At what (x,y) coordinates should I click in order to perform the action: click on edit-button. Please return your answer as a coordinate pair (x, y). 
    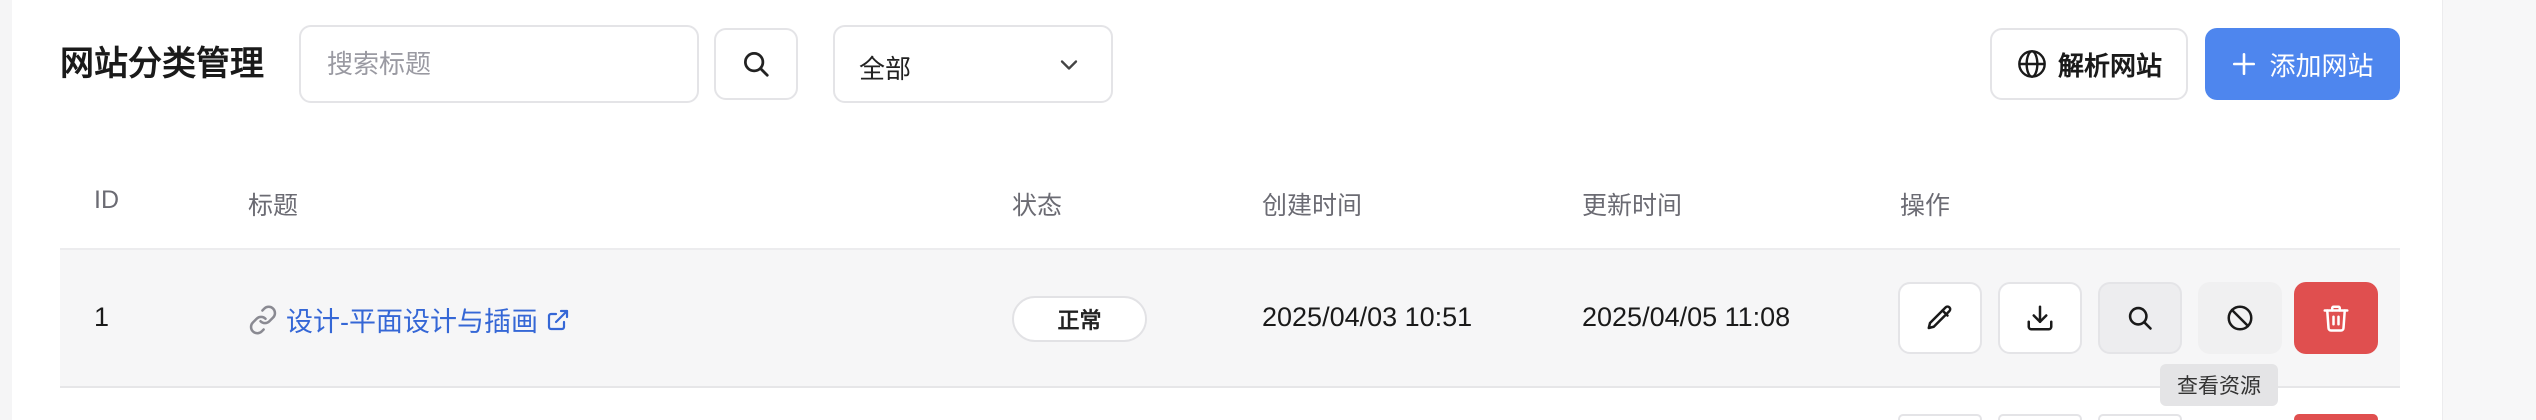
    Looking at the image, I should click on (1940, 318).